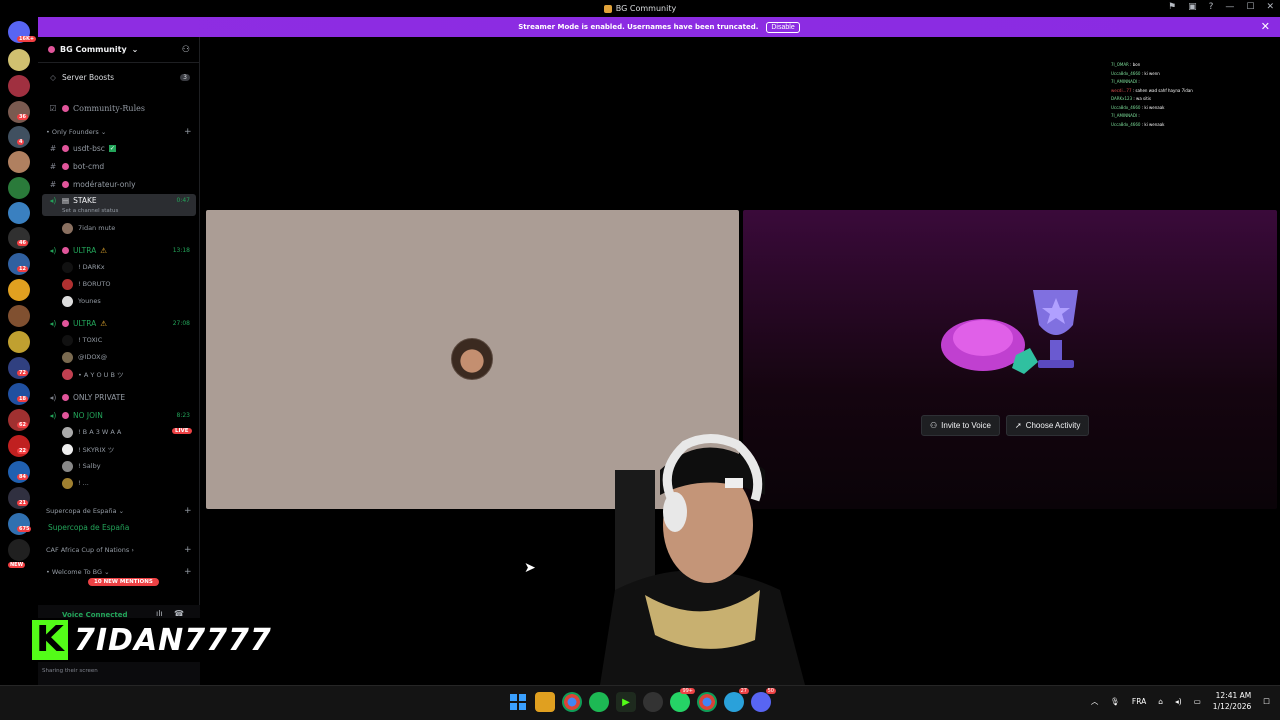 This screenshot has width=1280, height=720. Describe the element at coordinates (1095, 701) in the screenshot. I see `chevron-up-icon: ︿` at that location.